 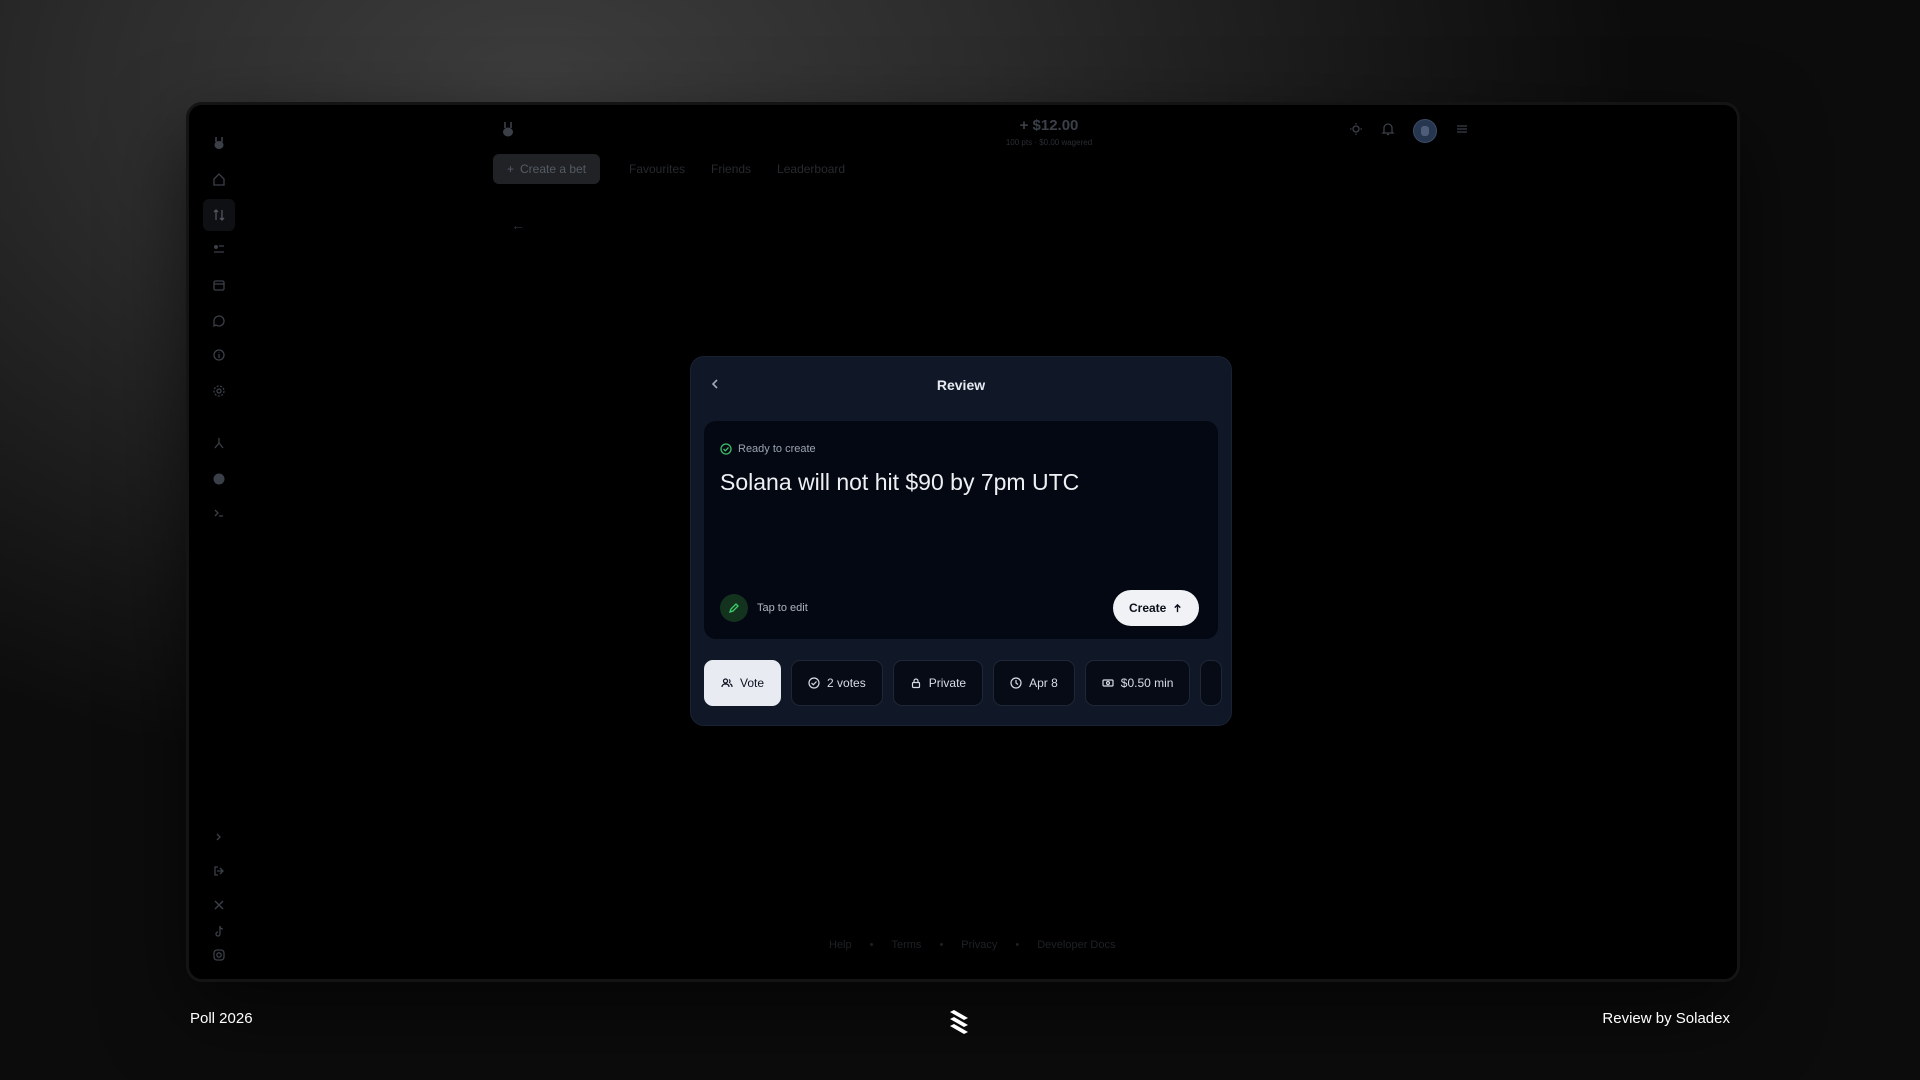 What do you see at coordinates (219, 355) in the screenshot?
I see `info-icon` at bounding box center [219, 355].